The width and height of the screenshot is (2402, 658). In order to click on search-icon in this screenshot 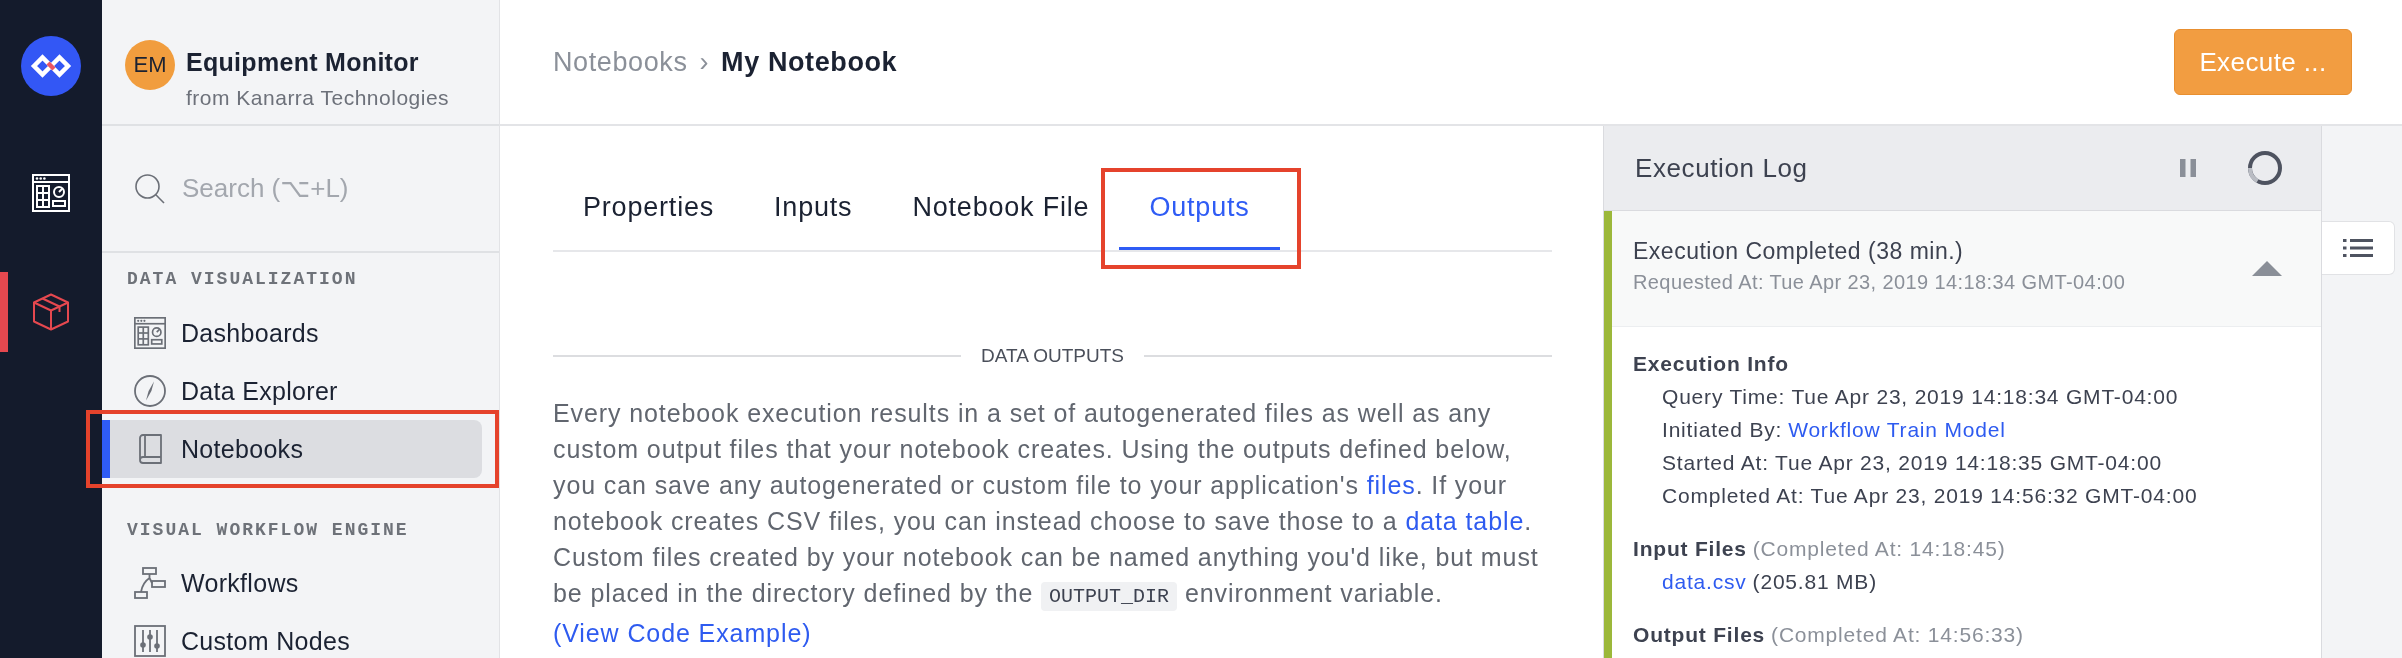, I will do `click(150, 188)`.